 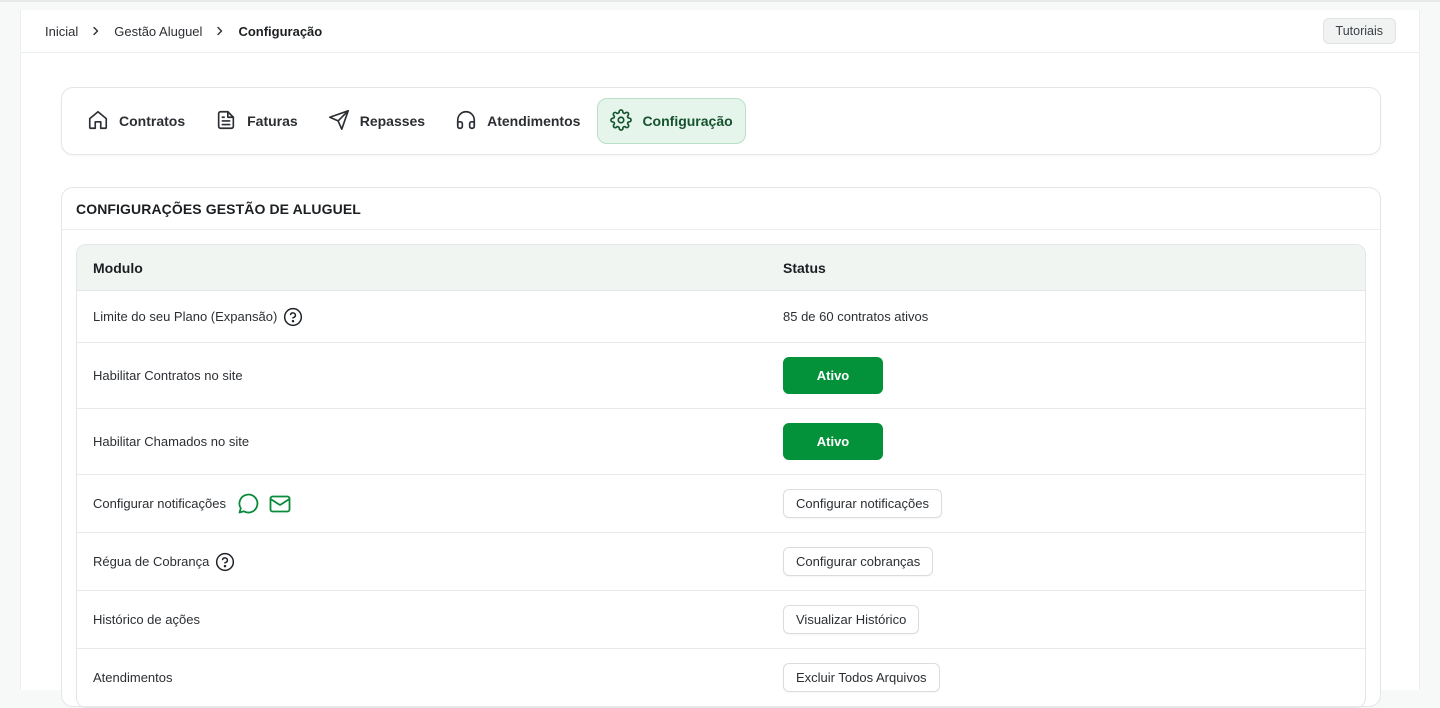 What do you see at coordinates (339, 121) in the screenshot?
I see `send-icon` at bounding box center [339, 121].